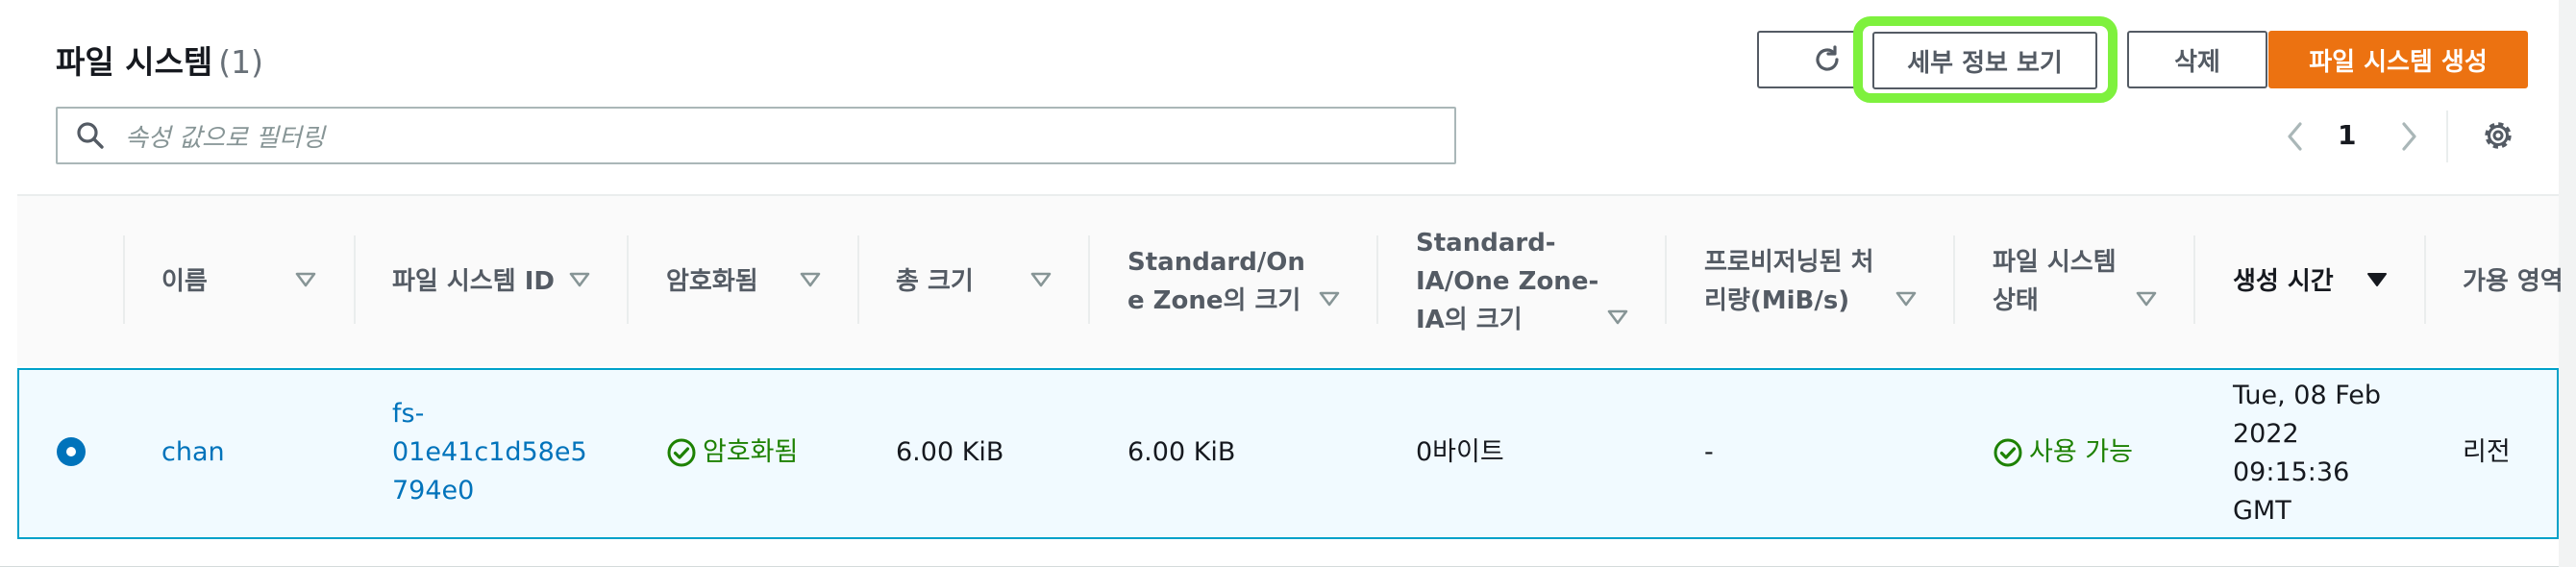  I want to click on encrypted-status-text: 암호화됨, so click(751, 452).